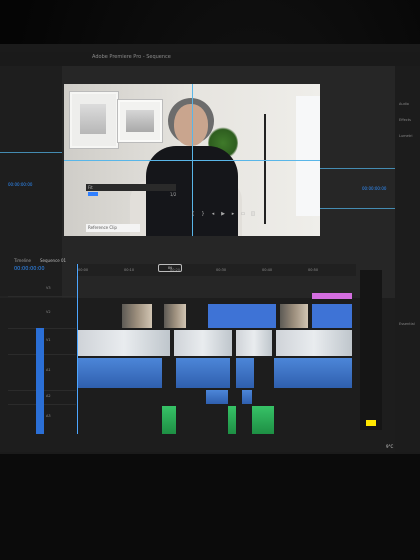 The height and width of the screenshot is (560, 420). Describe the element at coordinates (29, 269) in the screenshot. I see `timeline-timecode: 00:00:00:00` at that location.